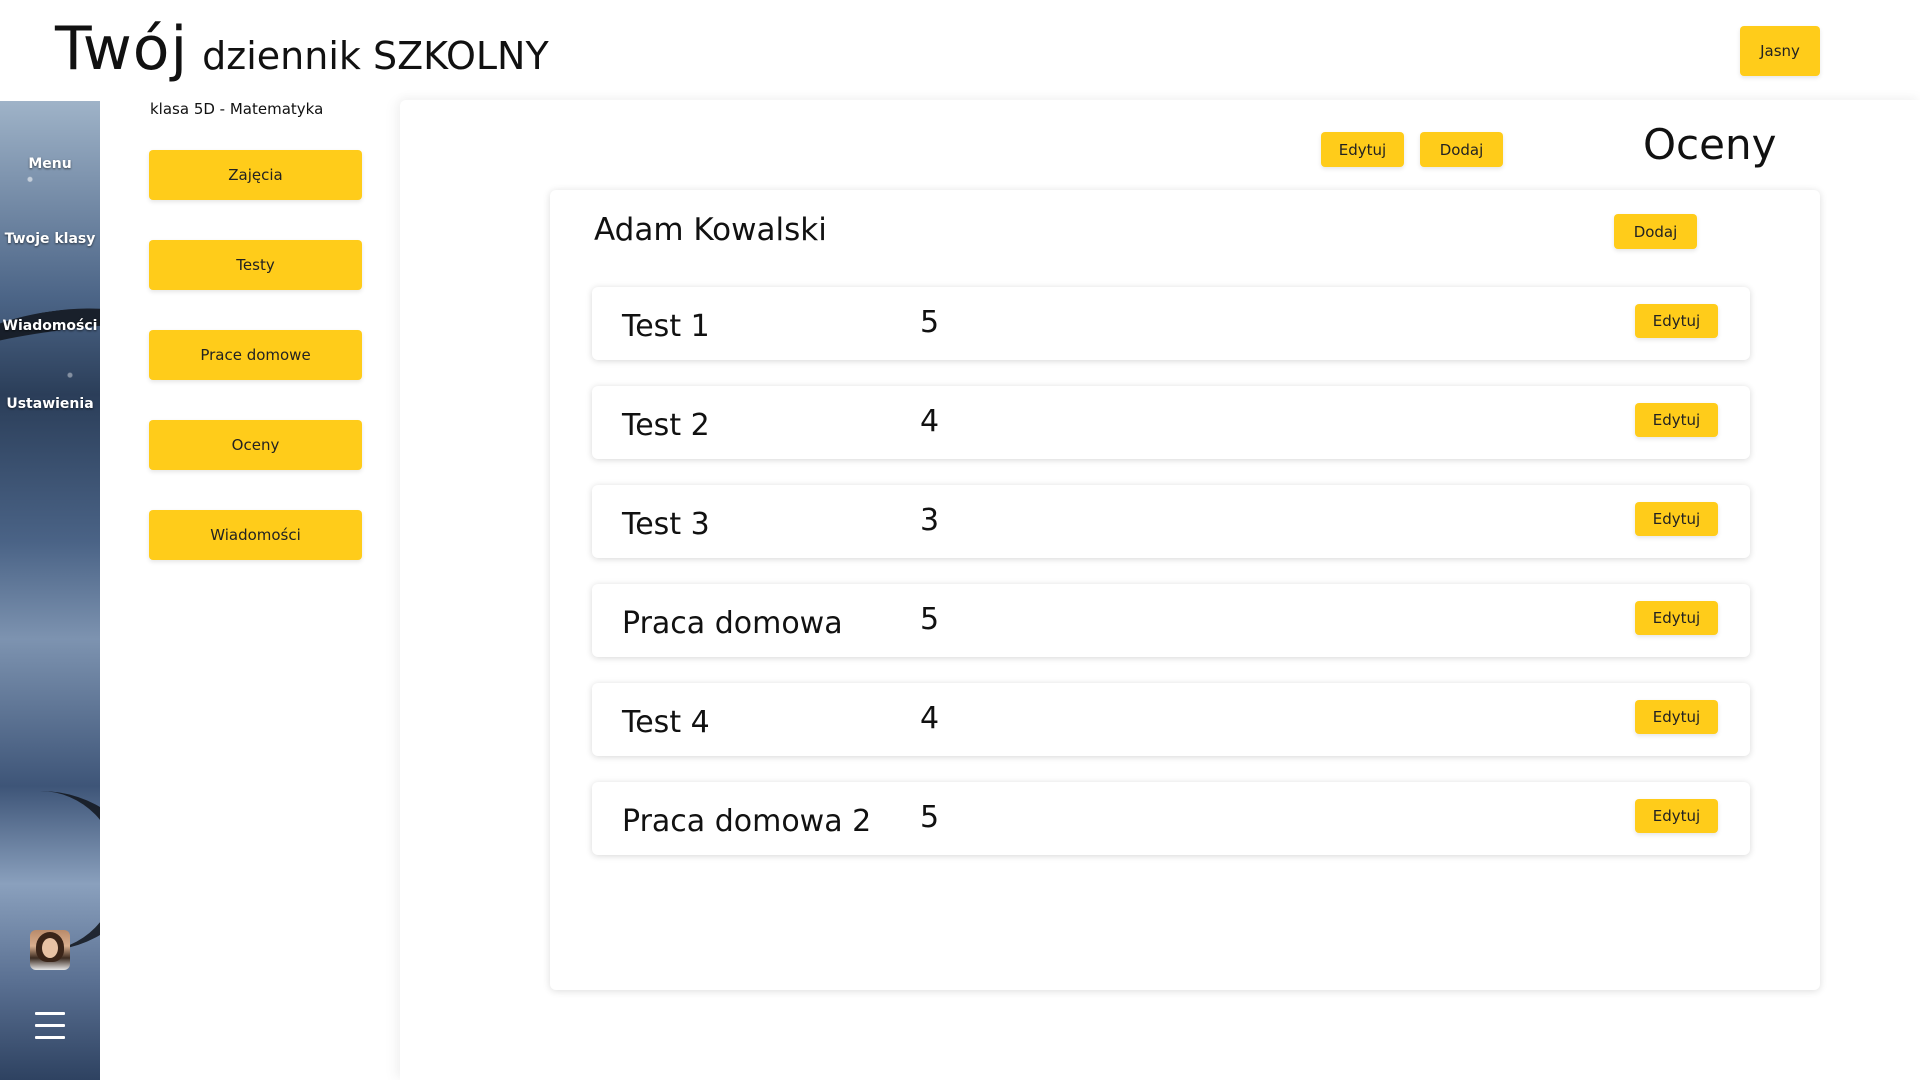  Describe the element at coordinates (666, 722) in the screenshot. I see `grade-name: Test 4` at that location.